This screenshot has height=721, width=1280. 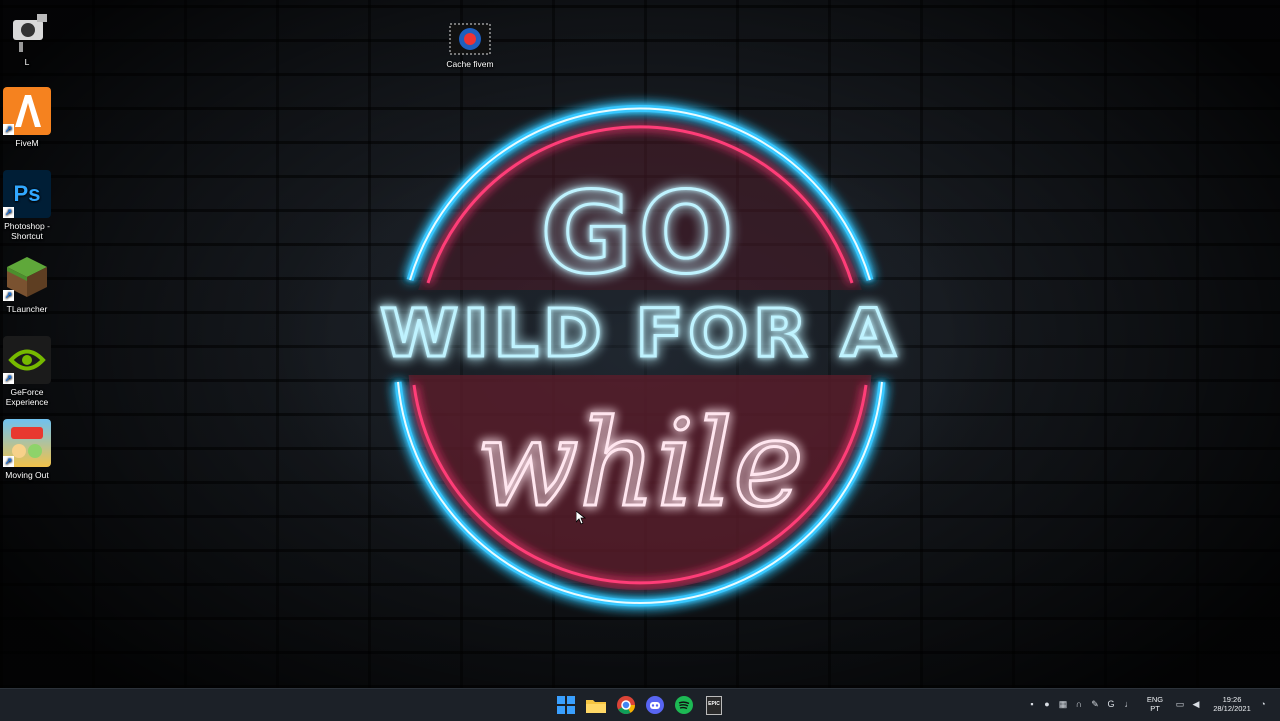 I want to click on desktop-icon-label: Photoshop - Shortcut, so click(x=27, y=231).